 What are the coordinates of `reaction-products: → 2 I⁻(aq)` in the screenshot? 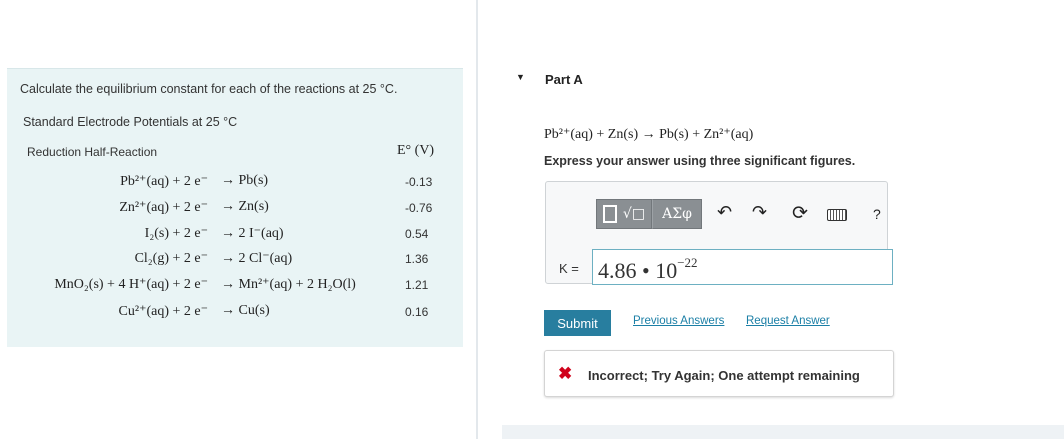 It's located at (252, 233).